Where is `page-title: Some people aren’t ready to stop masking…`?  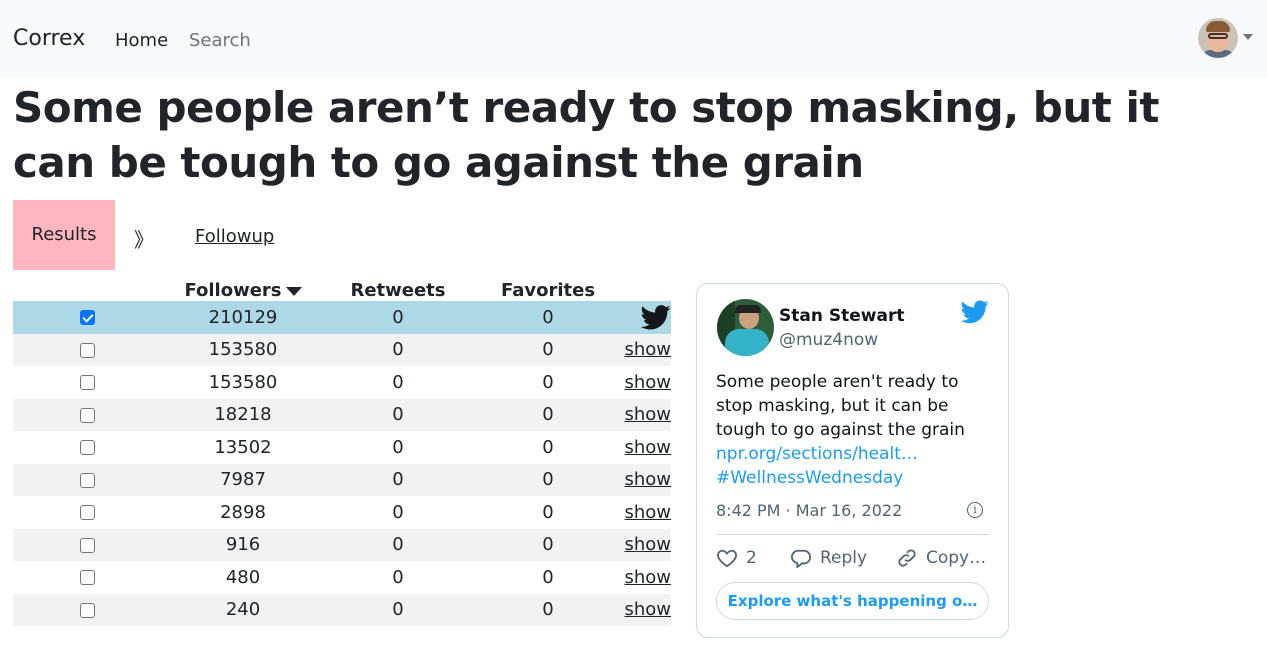 page-title: Some people aren’t ready to stop masking… is located at coordinates (586, 135).